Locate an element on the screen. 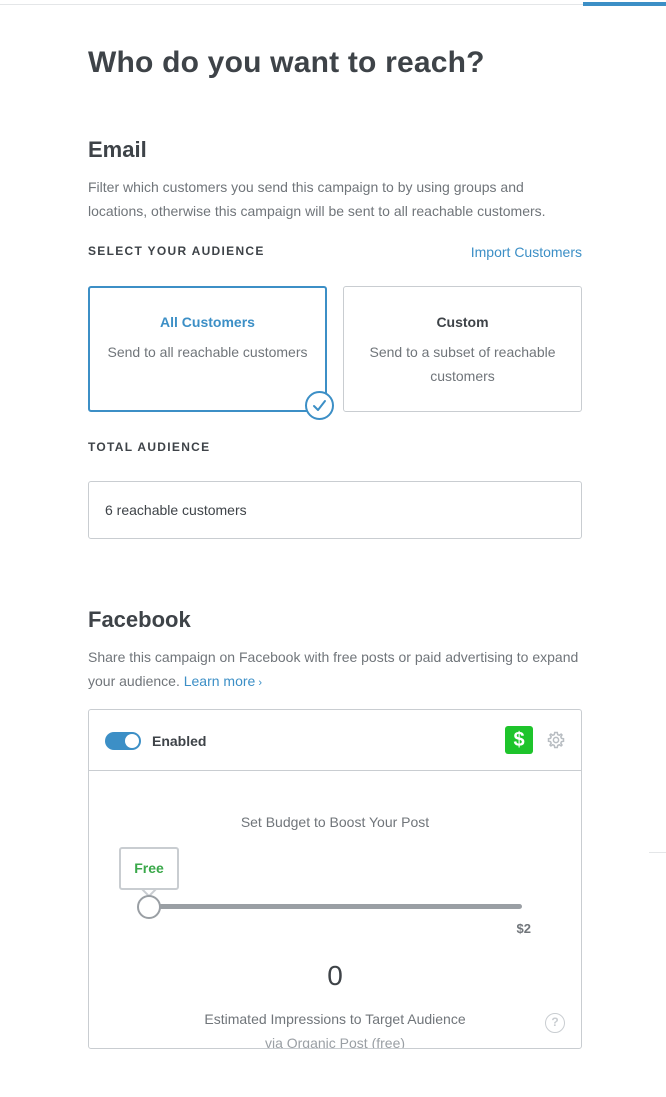 Image resolution: width=666 pixels, height=1097 pixels. selected-check-icon is located at coordinates (319, 405).